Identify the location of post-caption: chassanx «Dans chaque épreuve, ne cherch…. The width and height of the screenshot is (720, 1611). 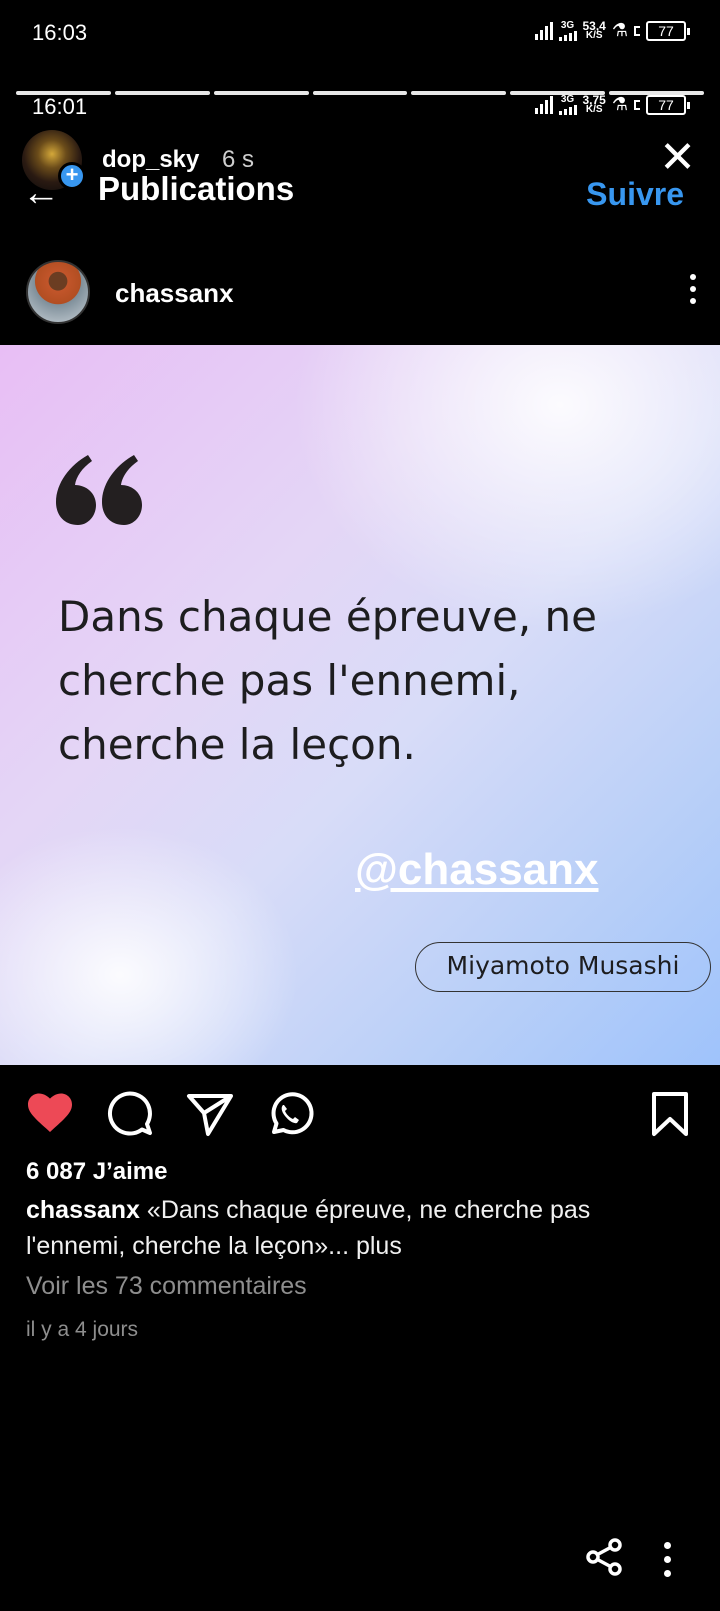
(361, 1228).